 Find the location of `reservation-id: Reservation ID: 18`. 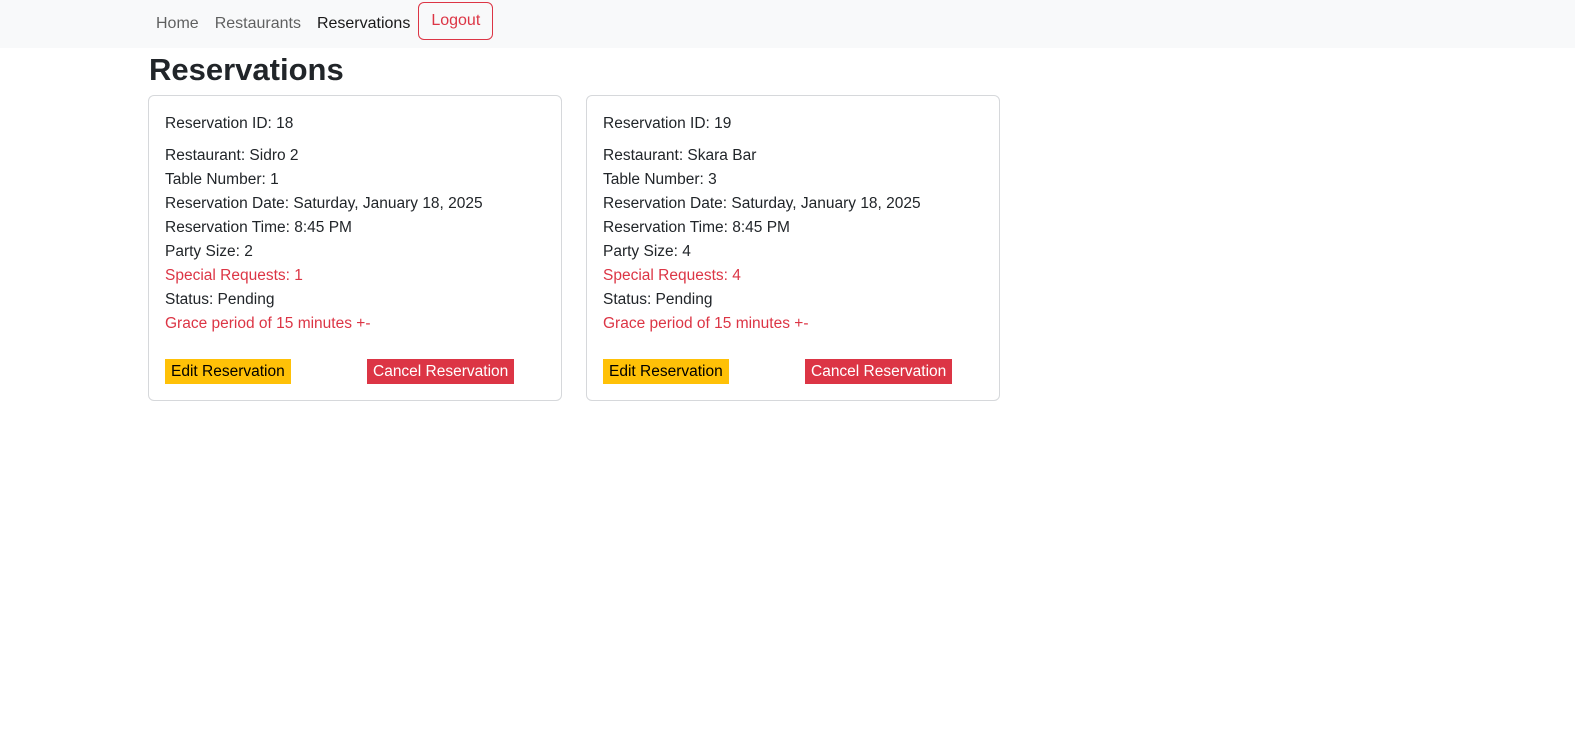

reservation-id: Reservation ID: 18 is located at coordinates (229, 123).